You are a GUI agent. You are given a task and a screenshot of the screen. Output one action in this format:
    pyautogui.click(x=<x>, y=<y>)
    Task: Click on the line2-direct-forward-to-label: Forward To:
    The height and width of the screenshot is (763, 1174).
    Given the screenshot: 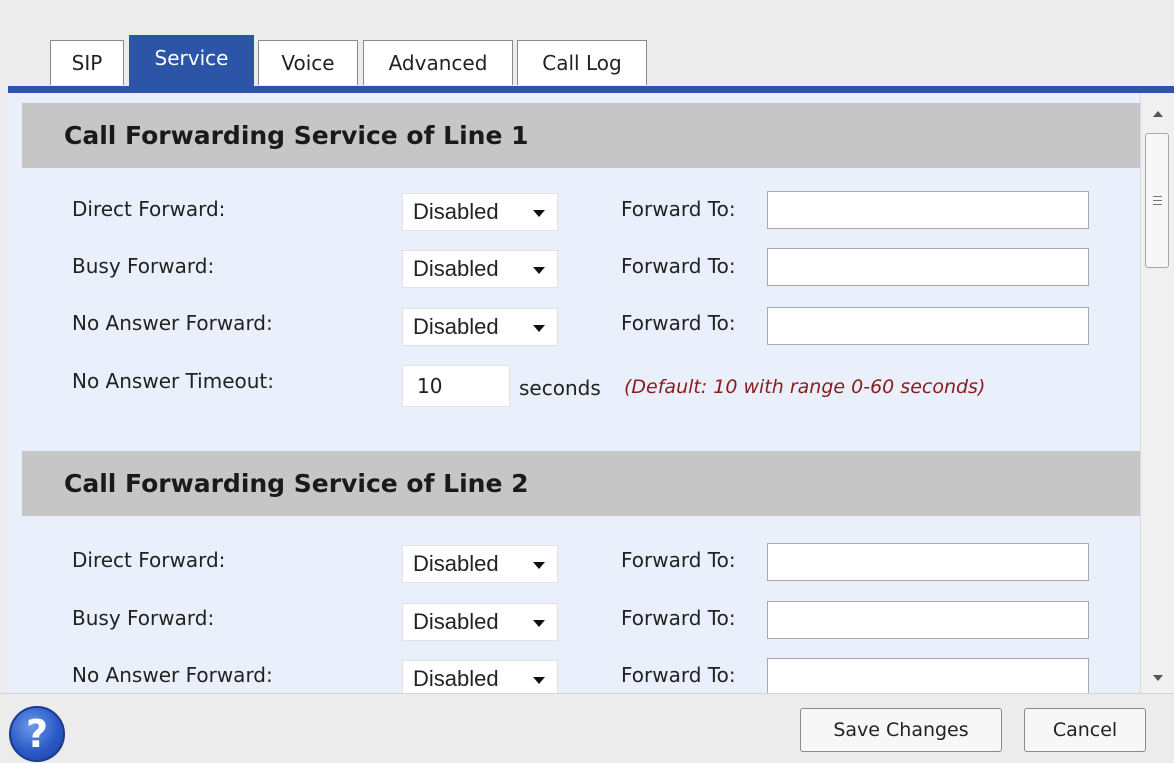 What is the action you would take?
    pyautogui.click(x=678, y=560)
    